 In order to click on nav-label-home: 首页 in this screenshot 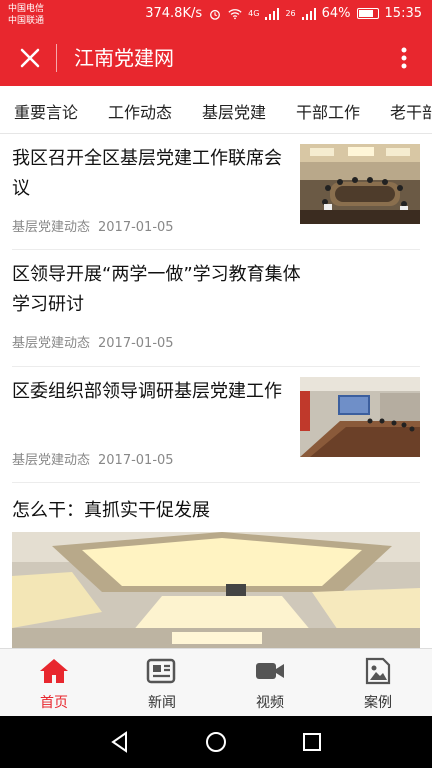, I will do `click(54, 703)`.